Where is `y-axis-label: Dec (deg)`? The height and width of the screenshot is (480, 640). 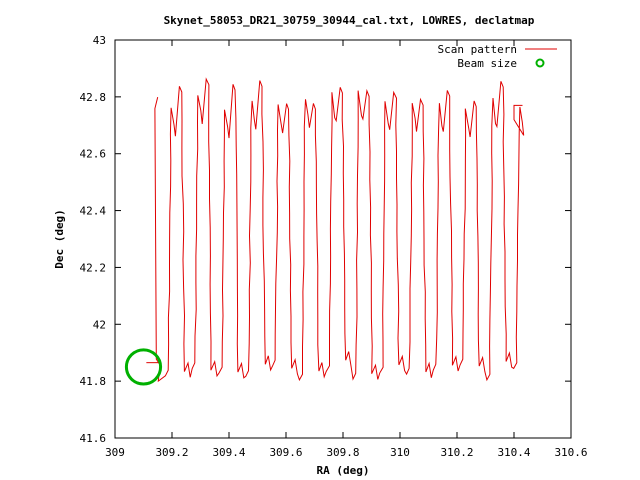
y-axis-label: Dec (deg) is located at coordinates (59, 239).